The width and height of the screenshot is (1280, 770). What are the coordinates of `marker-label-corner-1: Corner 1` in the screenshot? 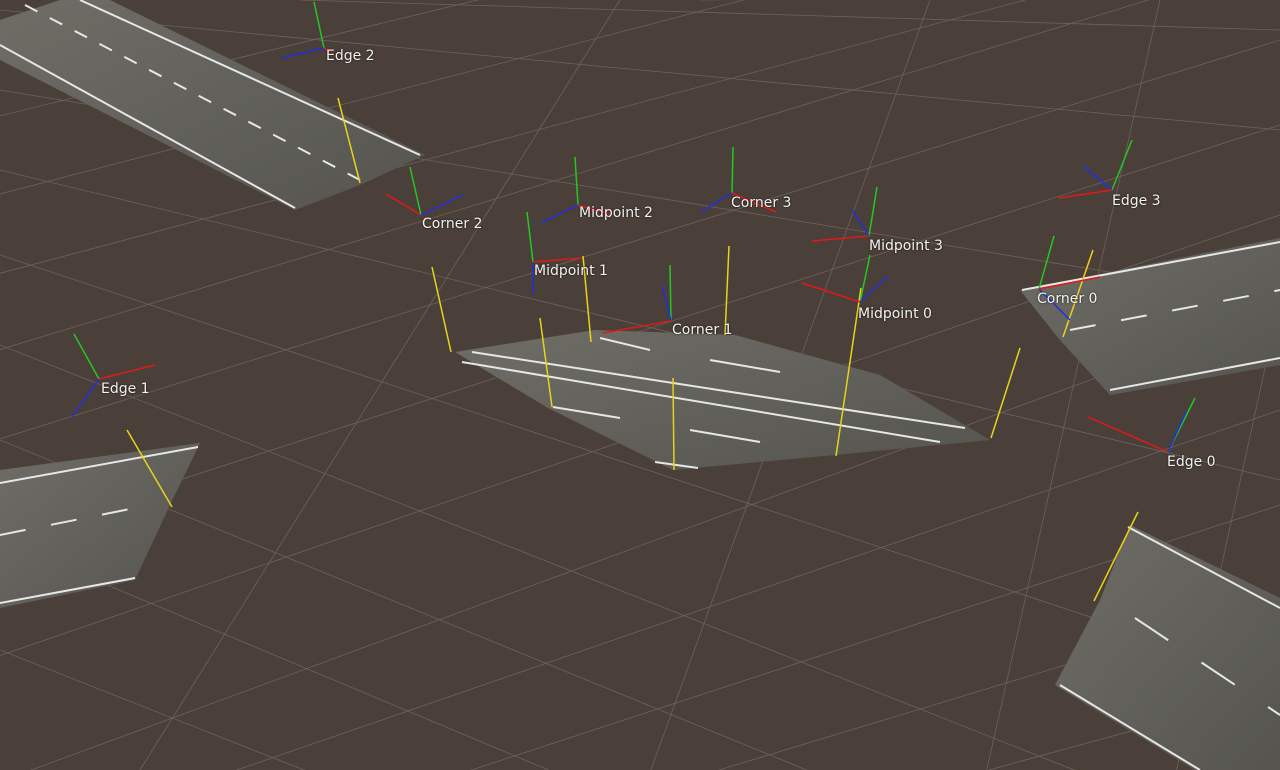 It's located at (702, 330).